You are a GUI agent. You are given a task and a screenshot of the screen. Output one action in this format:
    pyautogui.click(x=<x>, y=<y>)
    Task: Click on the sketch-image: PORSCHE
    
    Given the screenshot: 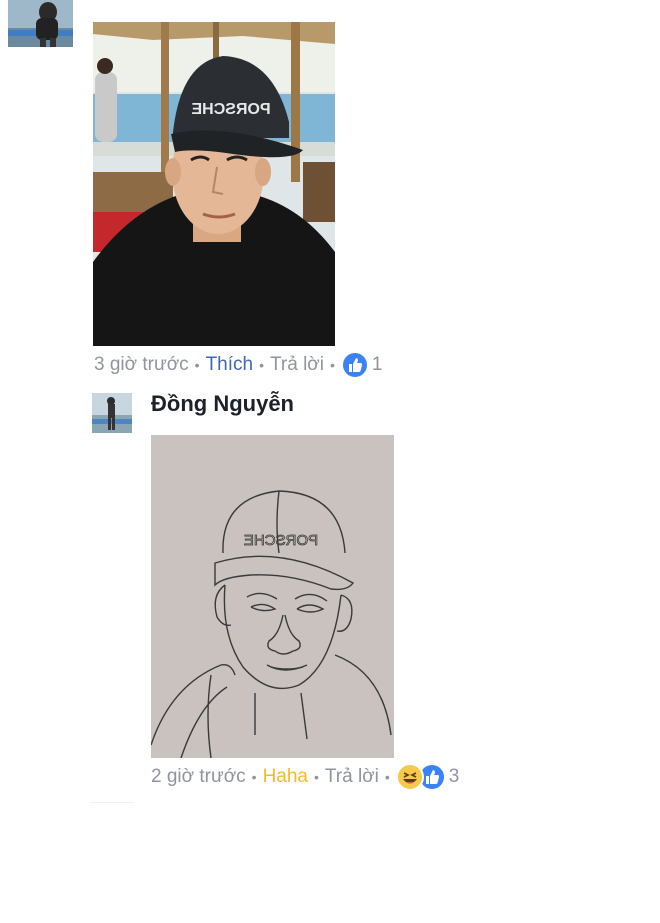 What is the action you would take?
    pyautogui.click(x=272, y=596)
    